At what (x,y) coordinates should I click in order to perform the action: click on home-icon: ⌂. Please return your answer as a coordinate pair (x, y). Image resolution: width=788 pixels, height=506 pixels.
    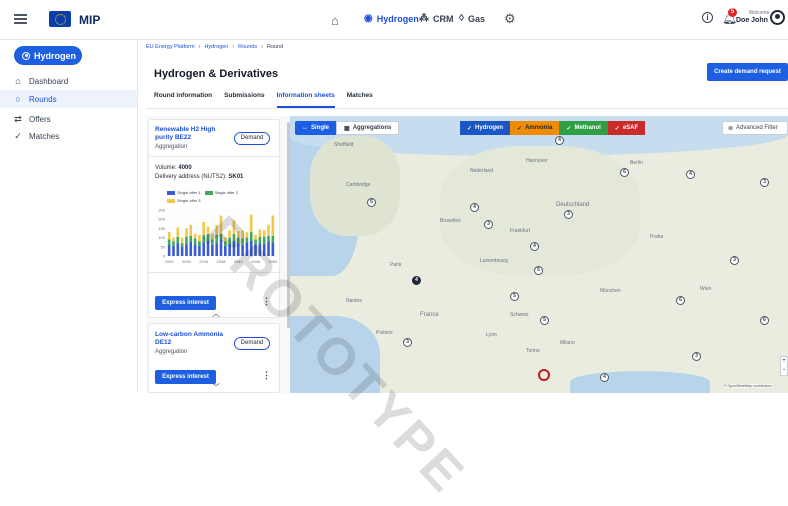
    Looking at the image, I should click on (335, 20).